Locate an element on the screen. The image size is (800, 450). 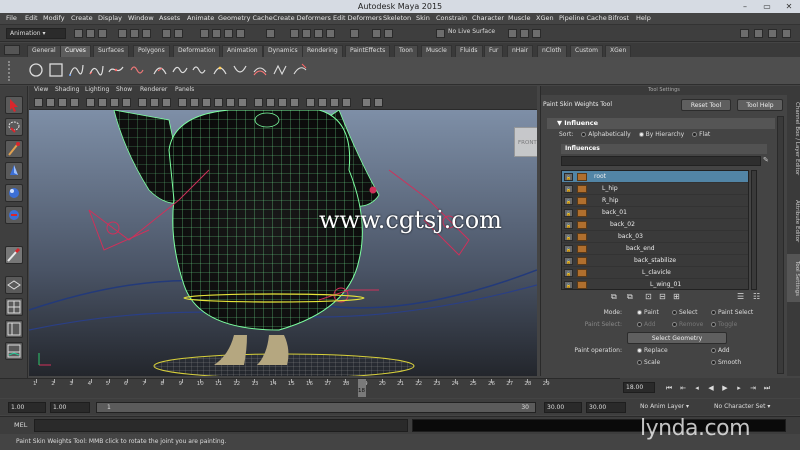
snap-curve-icon is located at coordinates (216, 33).